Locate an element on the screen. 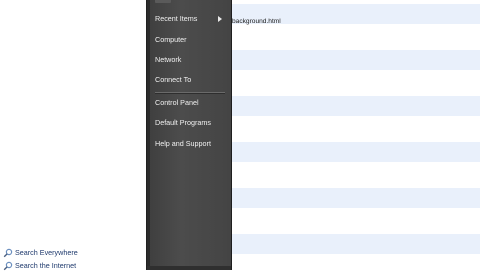  pane-inner-border is located at coordinates (148, 135).